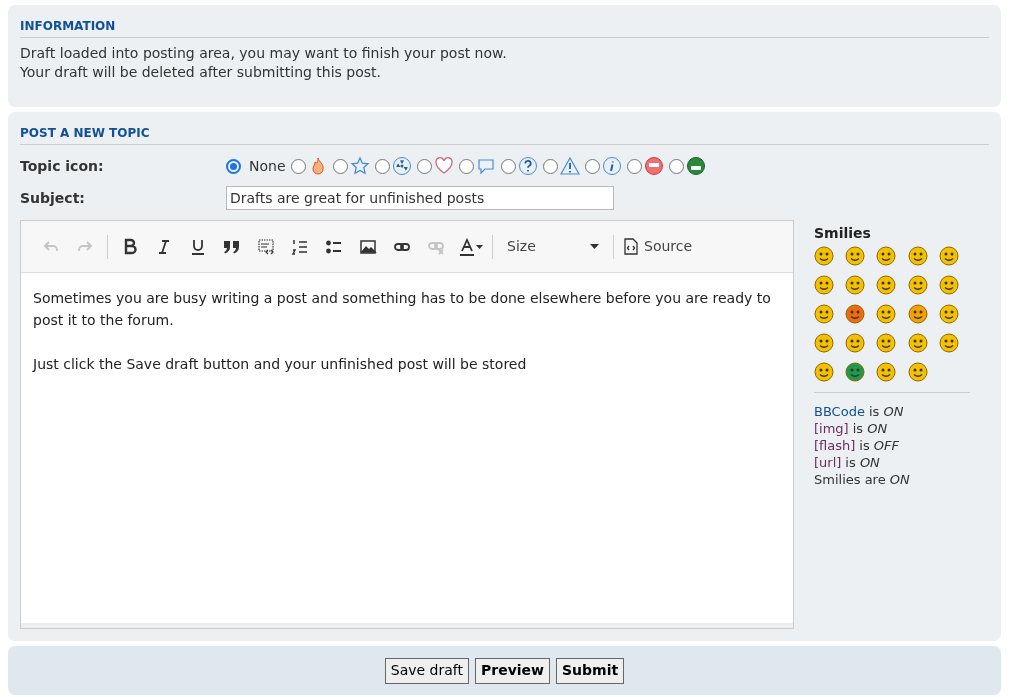  I want to click on image-icon, so click(368, 246).